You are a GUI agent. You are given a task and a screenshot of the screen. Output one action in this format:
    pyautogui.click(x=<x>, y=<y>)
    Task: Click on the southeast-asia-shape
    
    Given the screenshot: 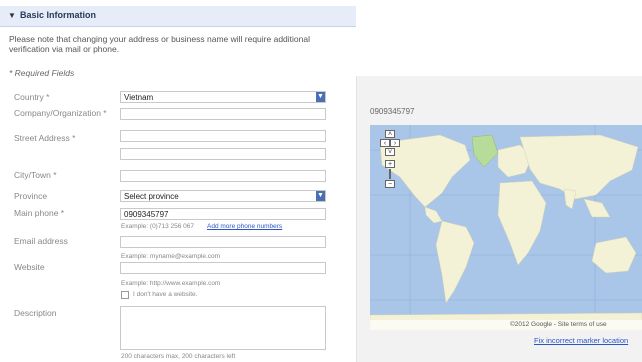 What is the action you would take?
    pyautogui.click(x=597, y=208)
    